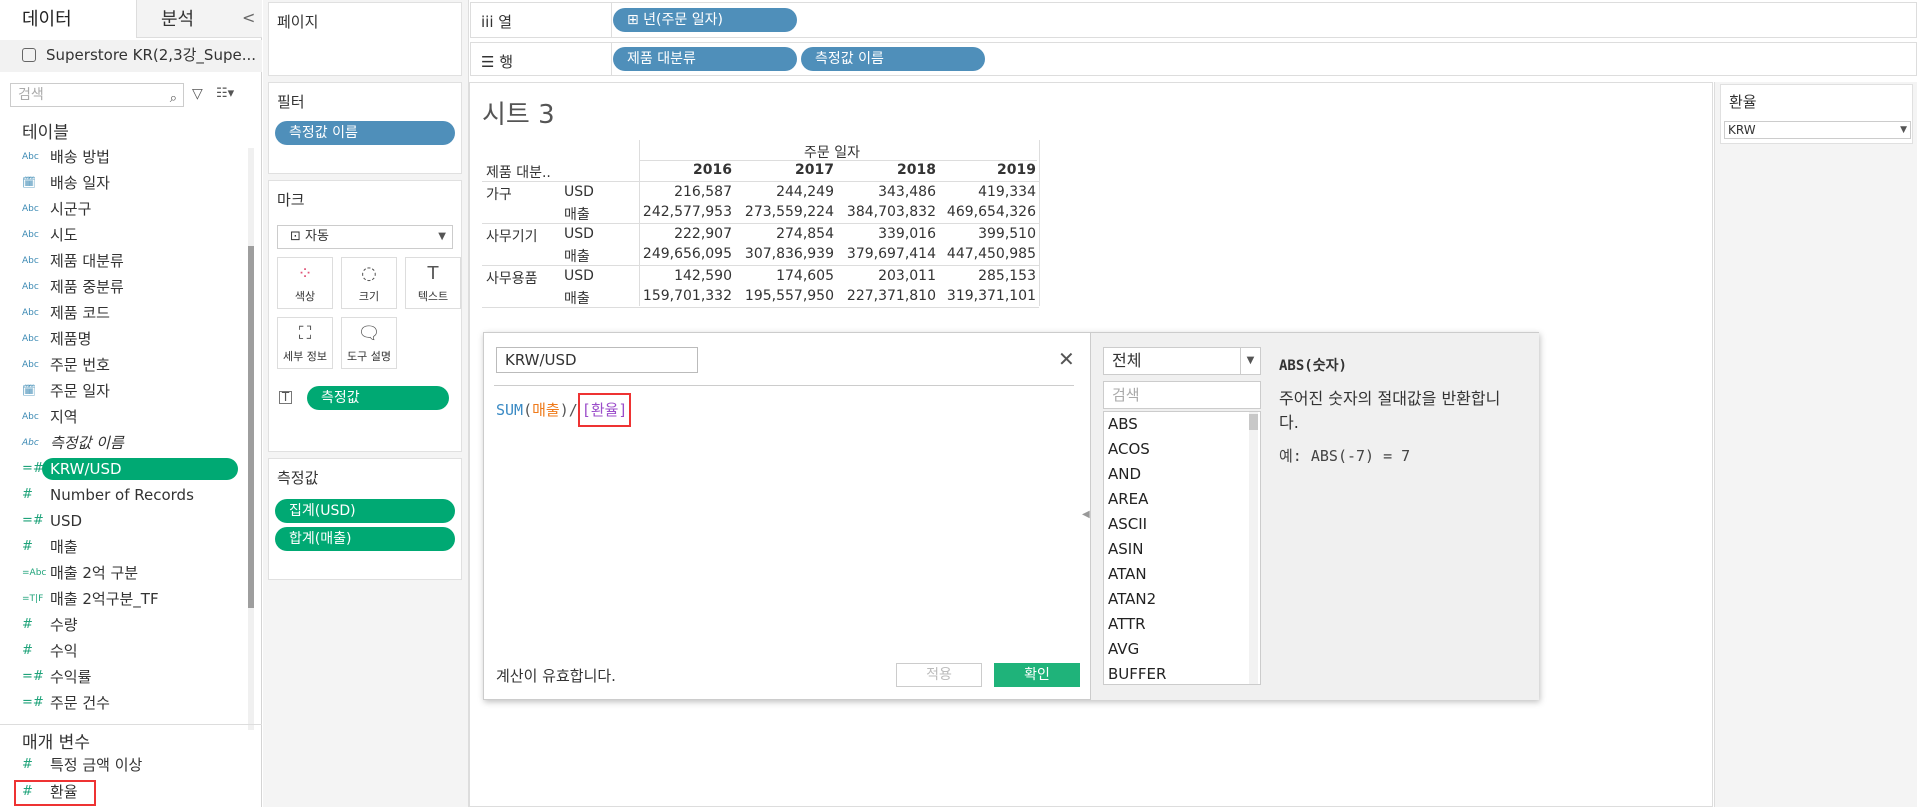 This screenshot has width=1917, height=807. Describe the element at coordinates (891, 296) in the screenshot. I see `cell: 227,371,810` at that location.